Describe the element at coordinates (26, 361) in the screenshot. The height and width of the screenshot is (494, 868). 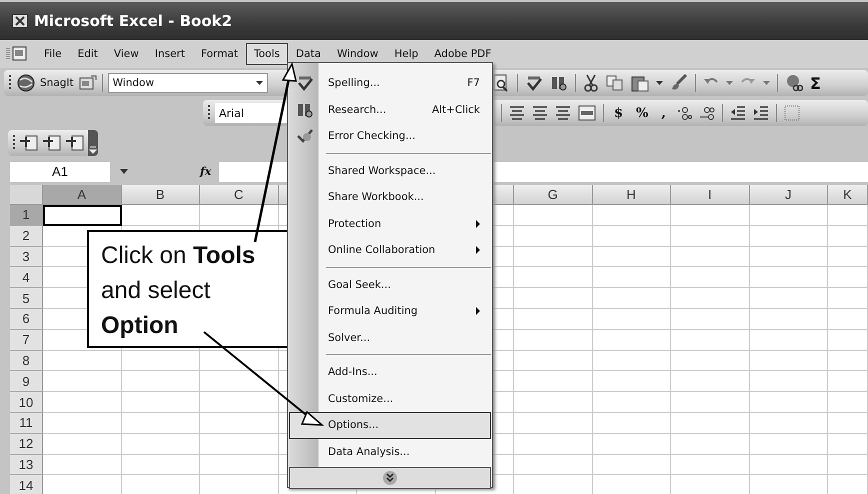
I see `row-header: 8` at that location.